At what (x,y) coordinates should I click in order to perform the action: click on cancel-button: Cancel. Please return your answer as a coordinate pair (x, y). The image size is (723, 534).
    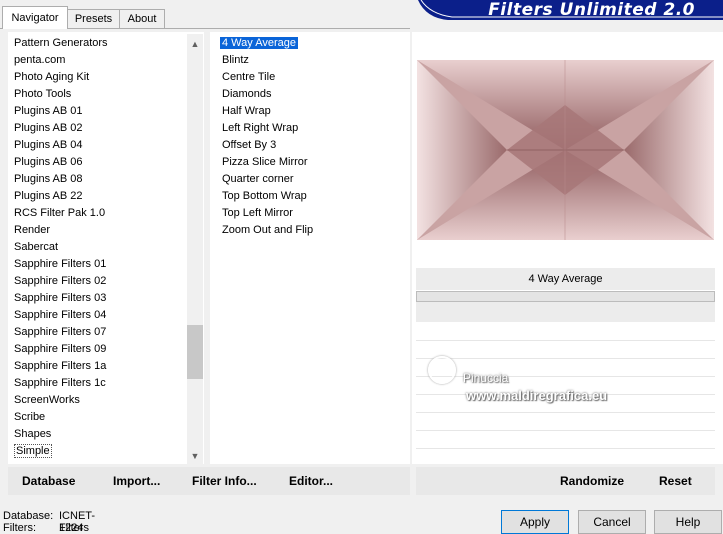
    Looking at the image, I should click on (612, 522).